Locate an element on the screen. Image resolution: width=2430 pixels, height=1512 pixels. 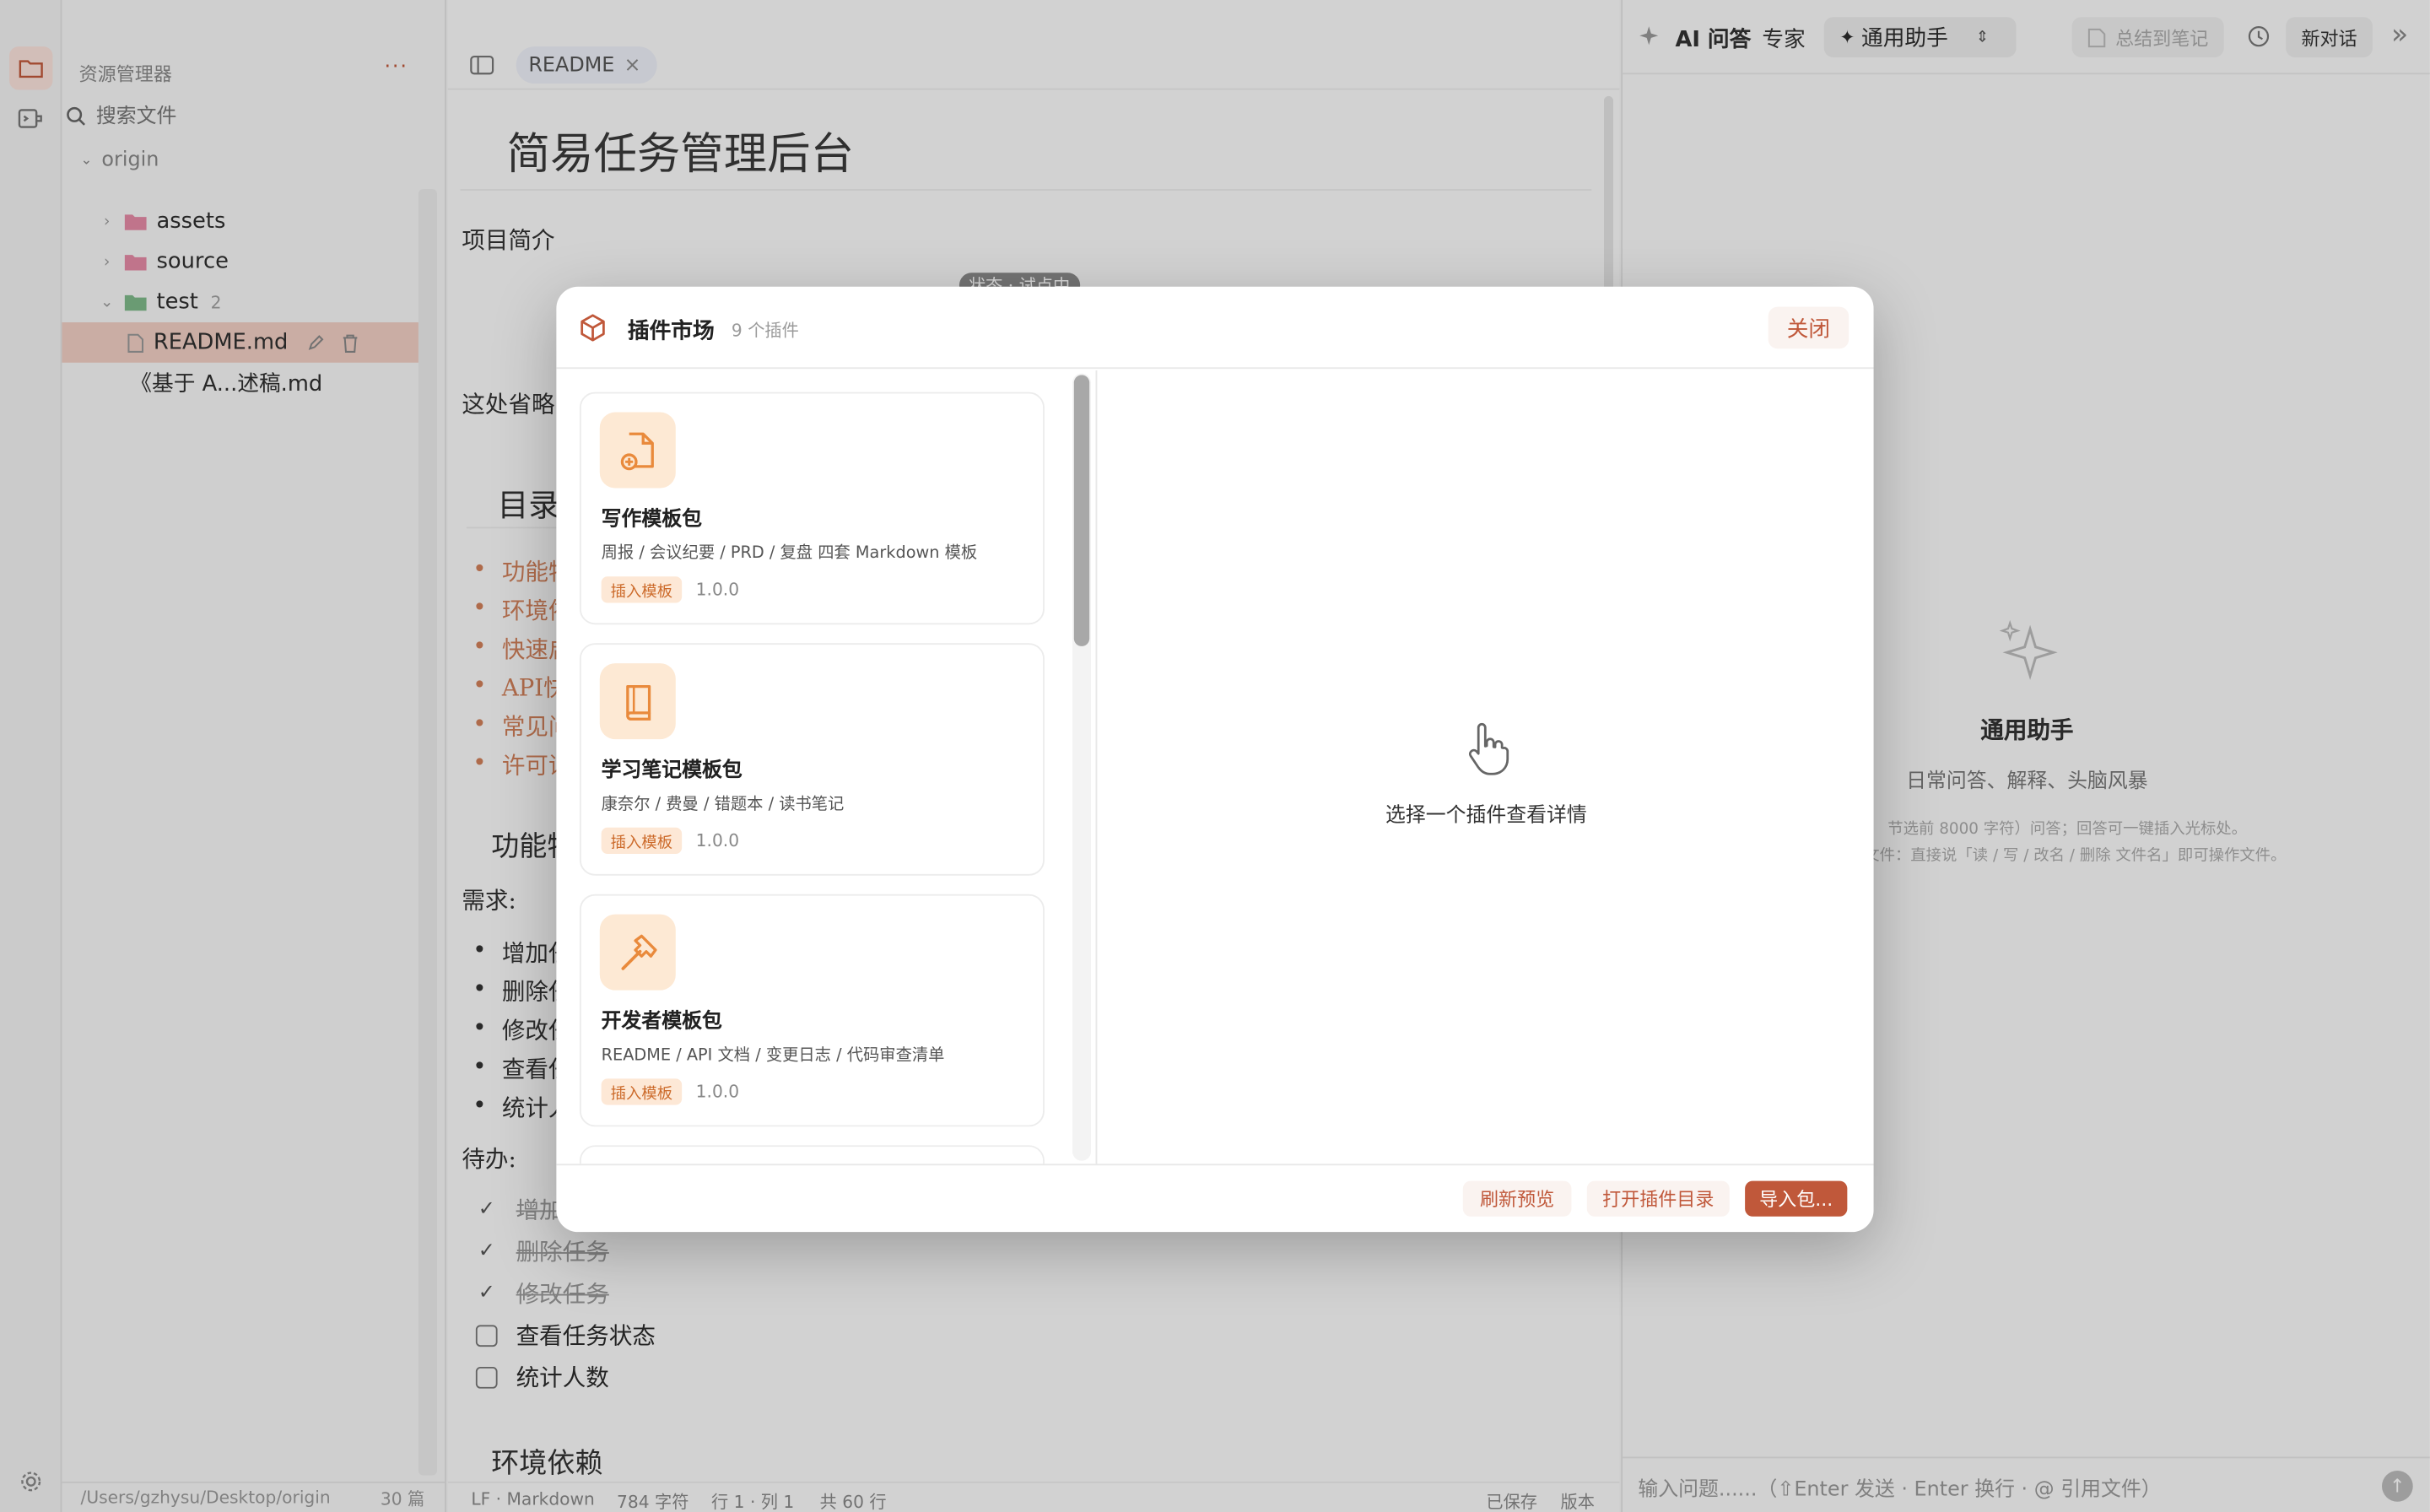
dialog-header: 插件市场 9 个插件 关闭 is located at coordinates (1215, 328).